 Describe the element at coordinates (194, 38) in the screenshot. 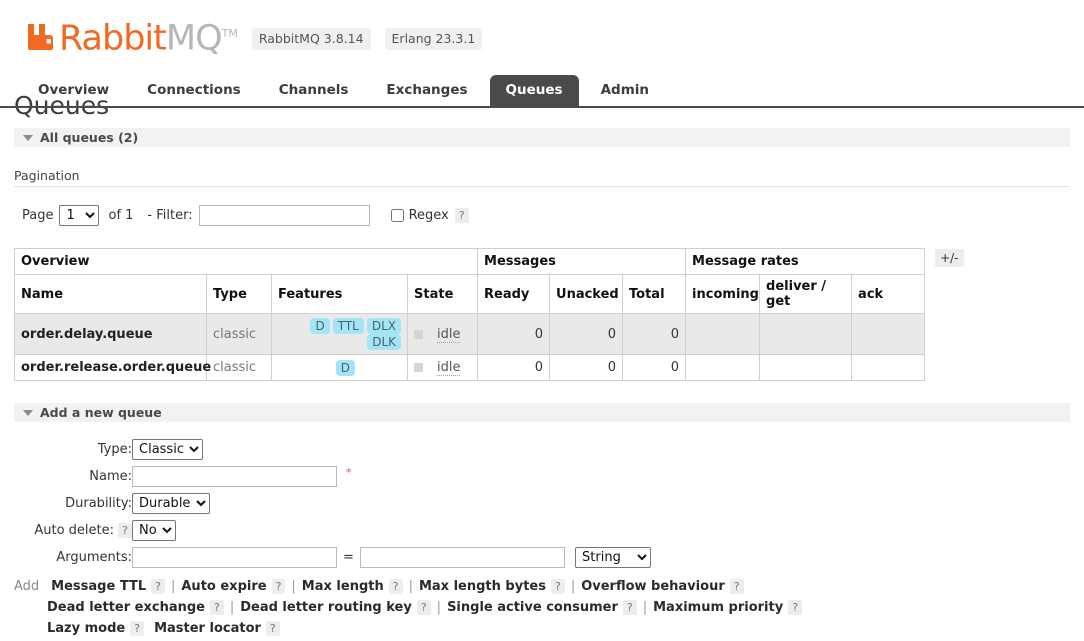

I see `logo-mq-text: MQ` at that location.